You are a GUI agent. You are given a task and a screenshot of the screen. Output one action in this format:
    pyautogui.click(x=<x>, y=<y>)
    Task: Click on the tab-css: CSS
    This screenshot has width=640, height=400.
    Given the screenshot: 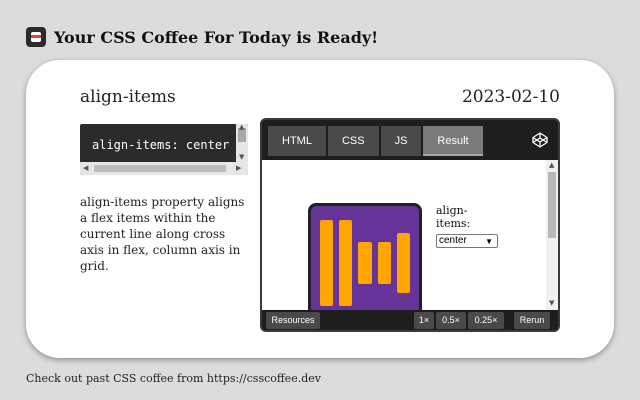 What is the action you would take?
    pyautogui.click(x=353, y=141)
    